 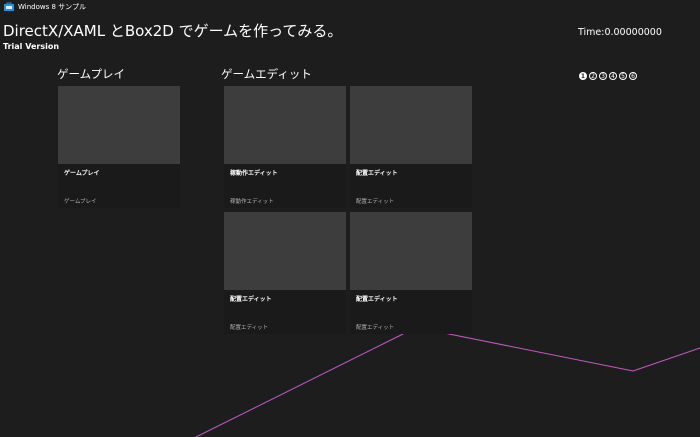 I want to click on tile-subtitle: 稼動作エディット, so click(x=252, y=202).